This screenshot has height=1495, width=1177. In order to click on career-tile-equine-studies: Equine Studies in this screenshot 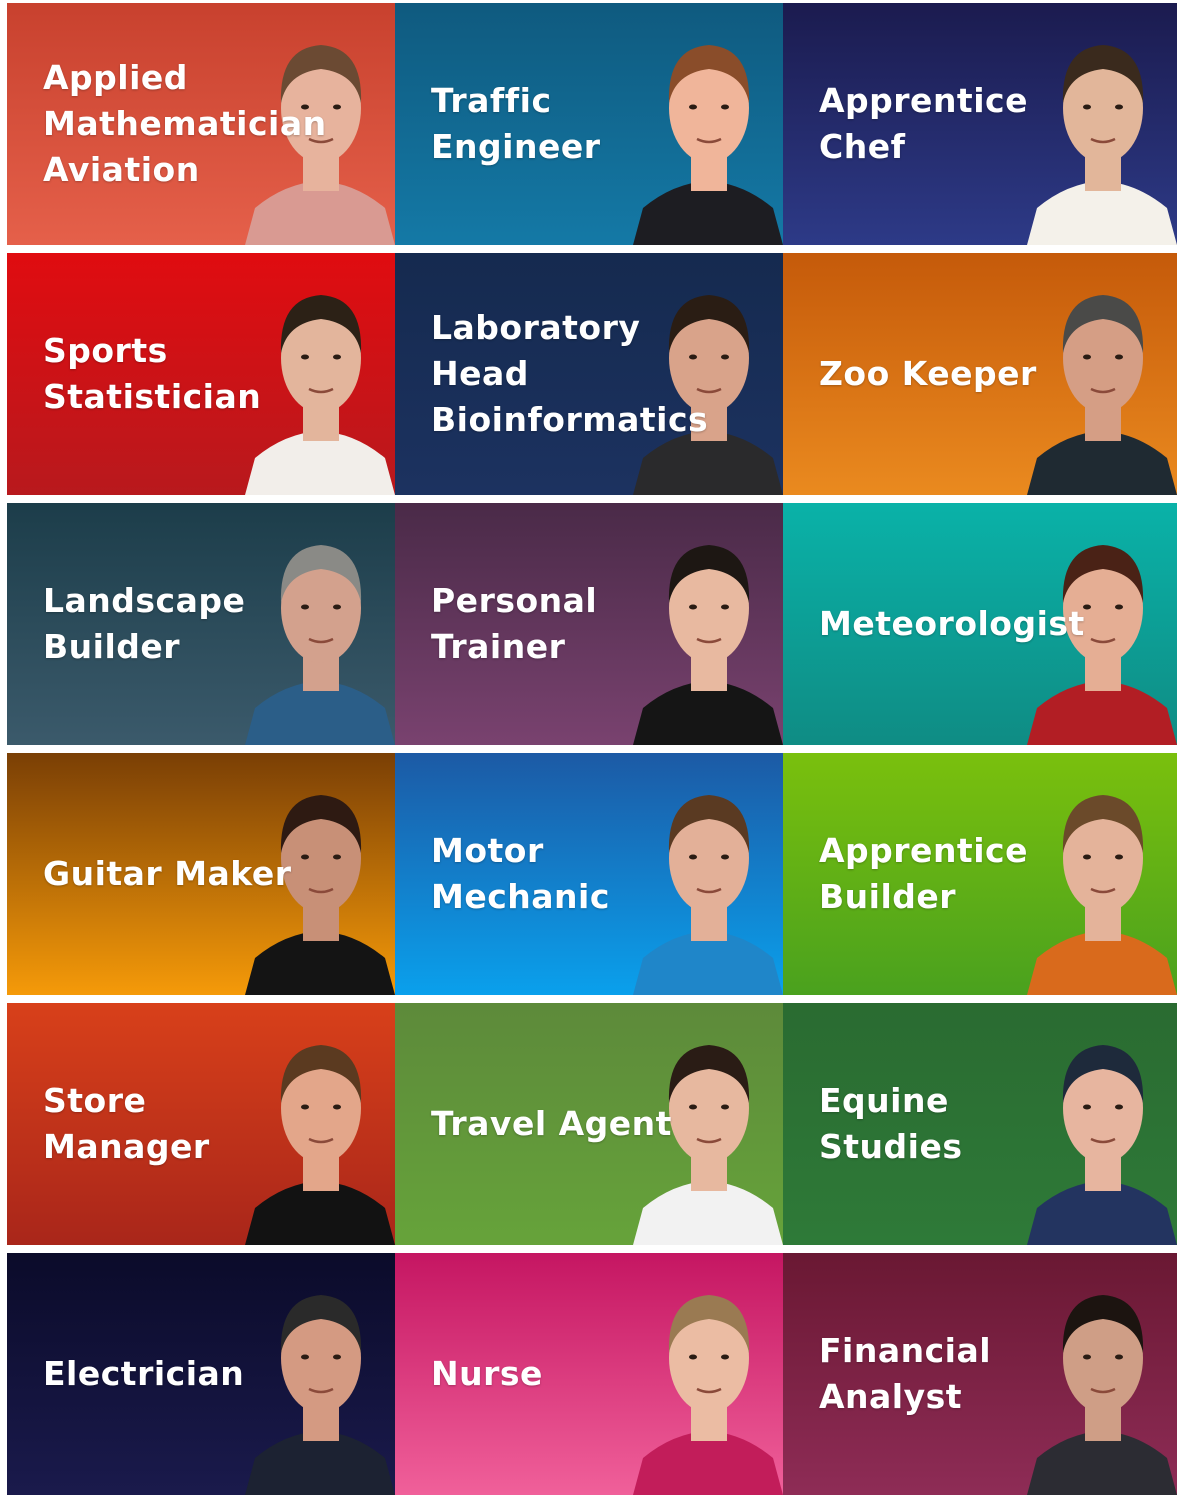, I will do `click(980, 1124)`.